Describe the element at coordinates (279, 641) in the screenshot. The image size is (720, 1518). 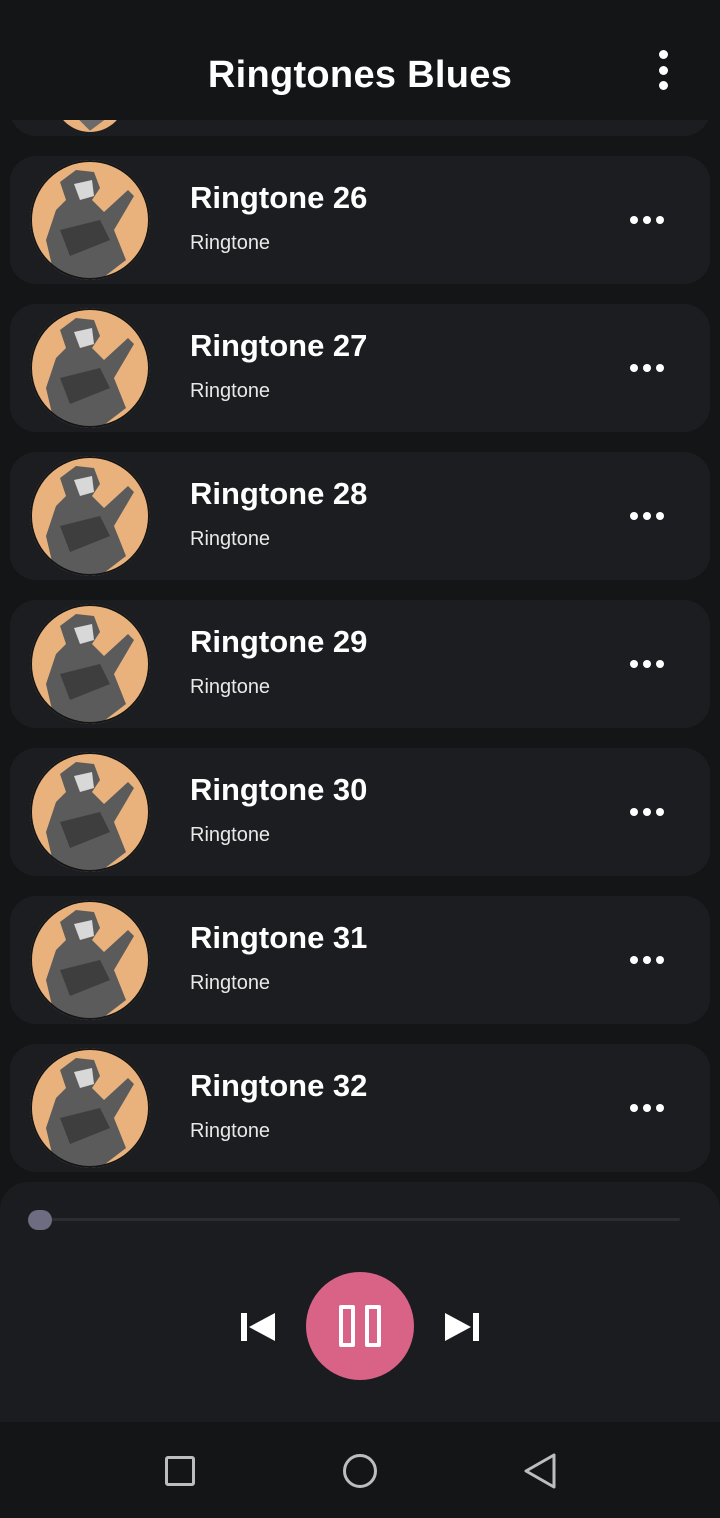
I see `ringtone-title: Ringtone 29` at that location.